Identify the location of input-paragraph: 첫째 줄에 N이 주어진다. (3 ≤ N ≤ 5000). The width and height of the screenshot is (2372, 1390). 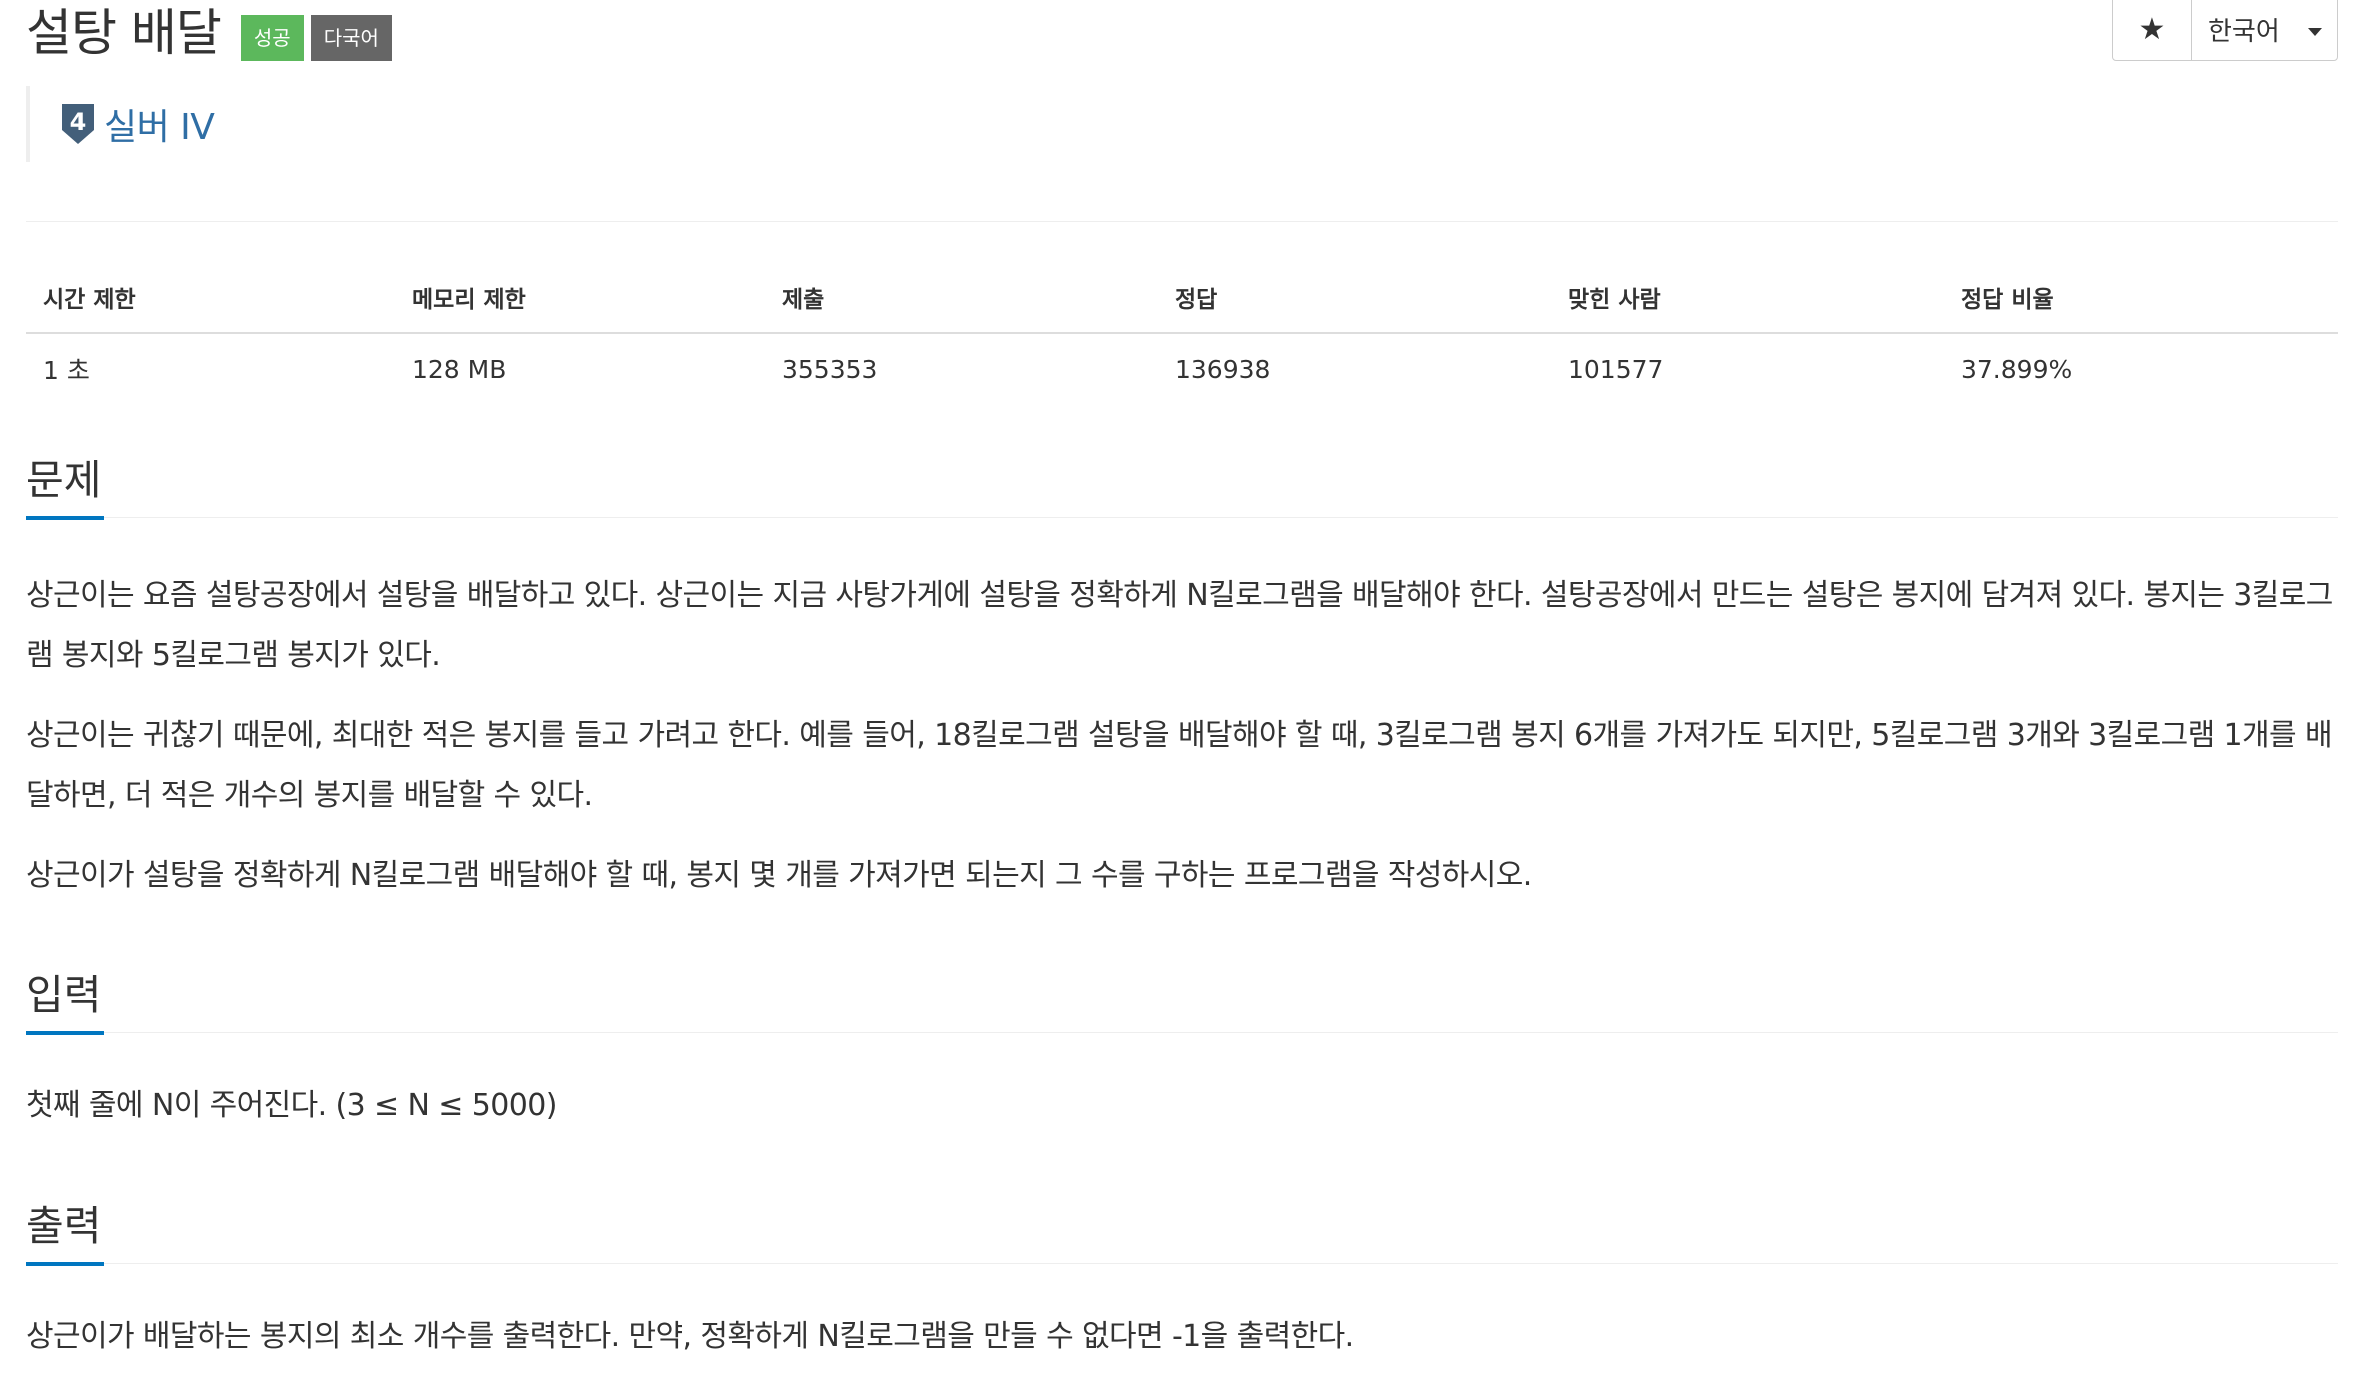
(291, 1105).